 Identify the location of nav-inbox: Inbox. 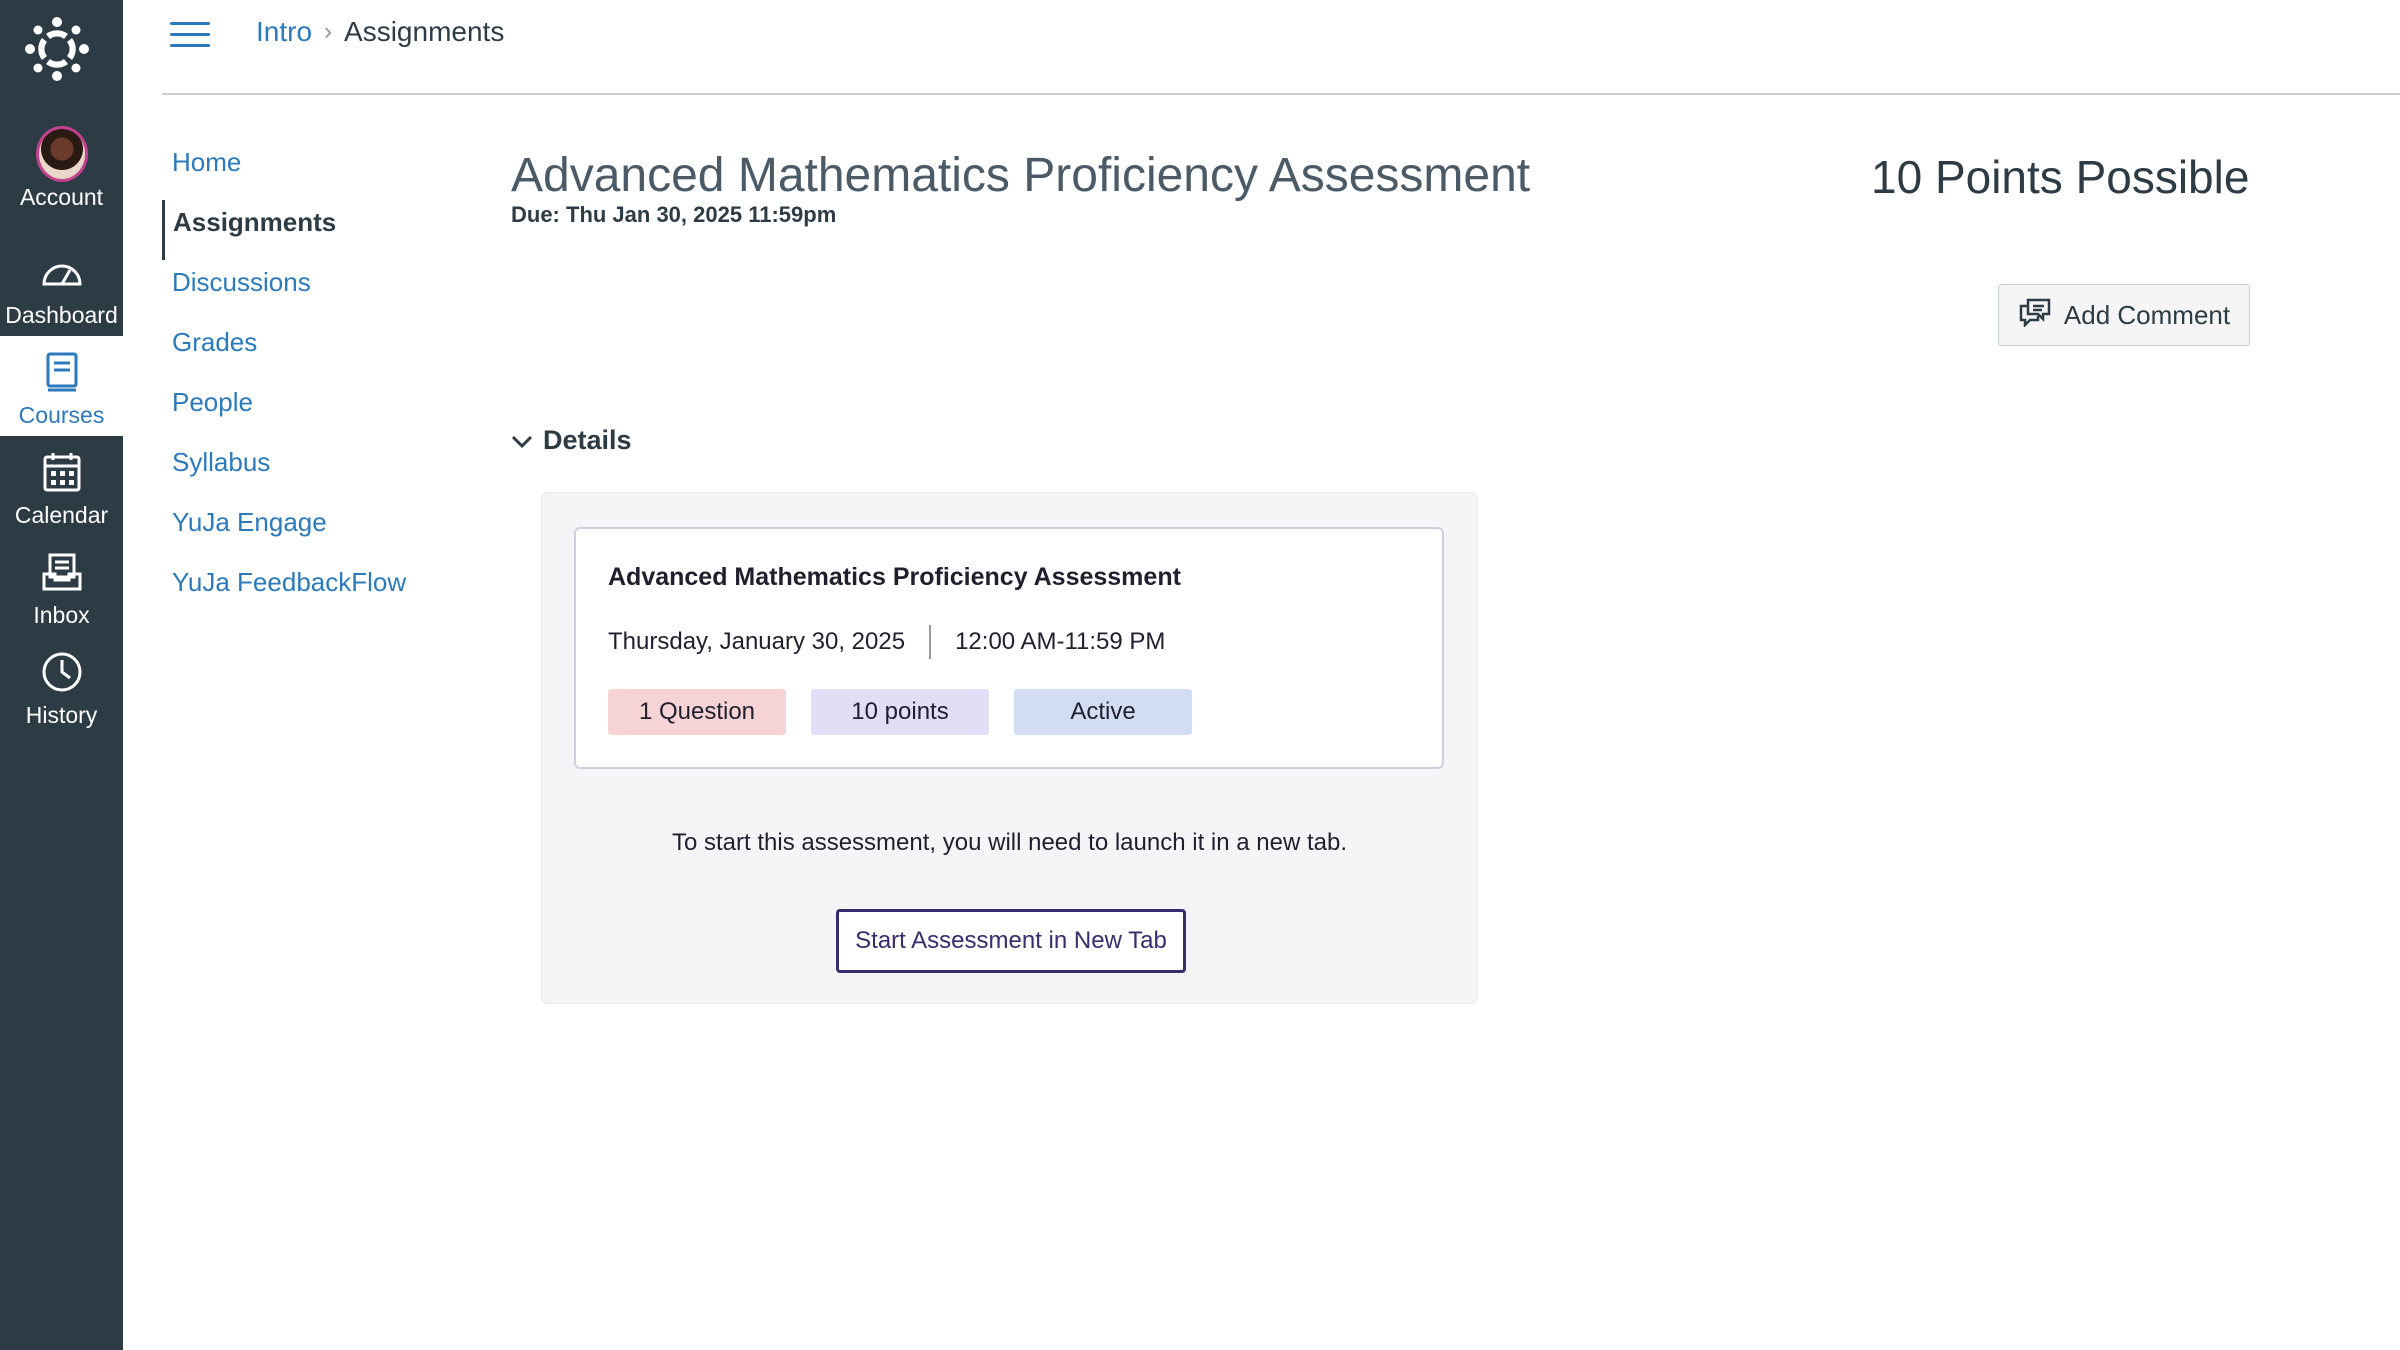
(61, 586).